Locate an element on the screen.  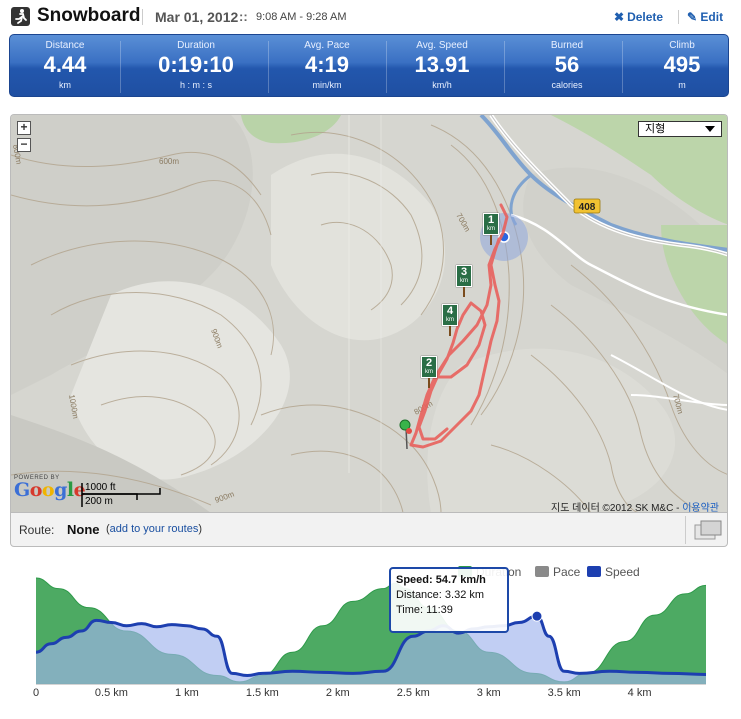
stat-value: 0:19:10 is located at coordinates (196, 64).